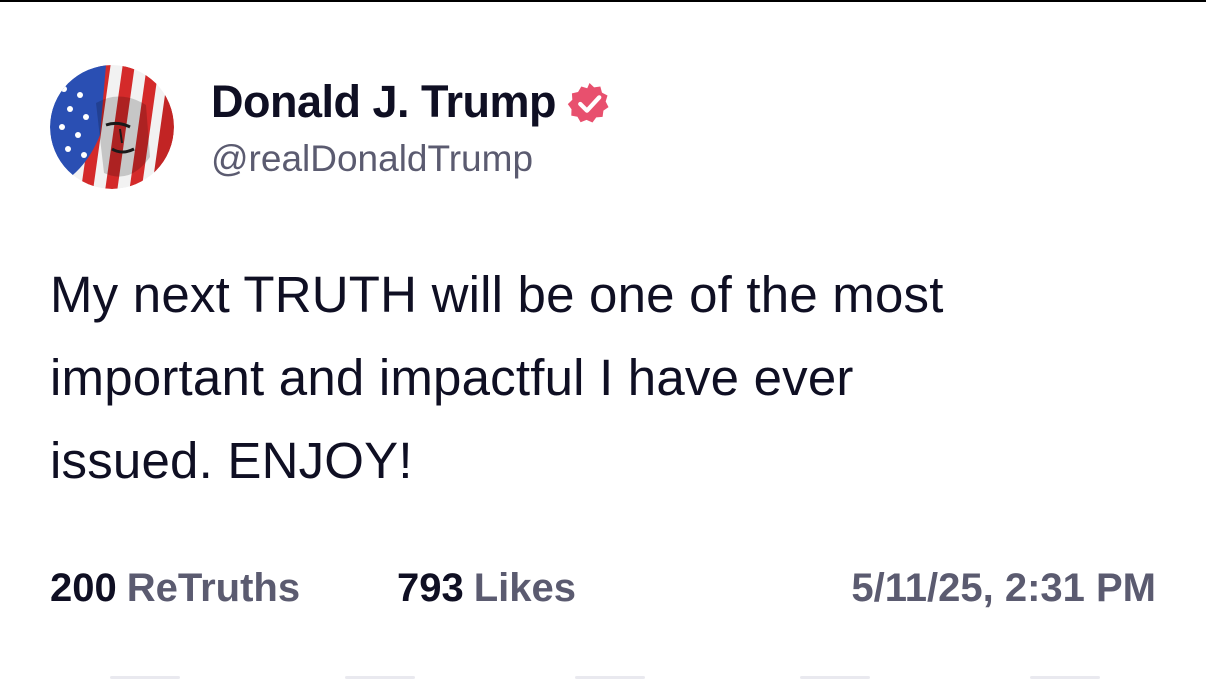 This screenshot has height=681, width=1206. I want to click on likes-stat: 793 Likes, so click(486, 588).